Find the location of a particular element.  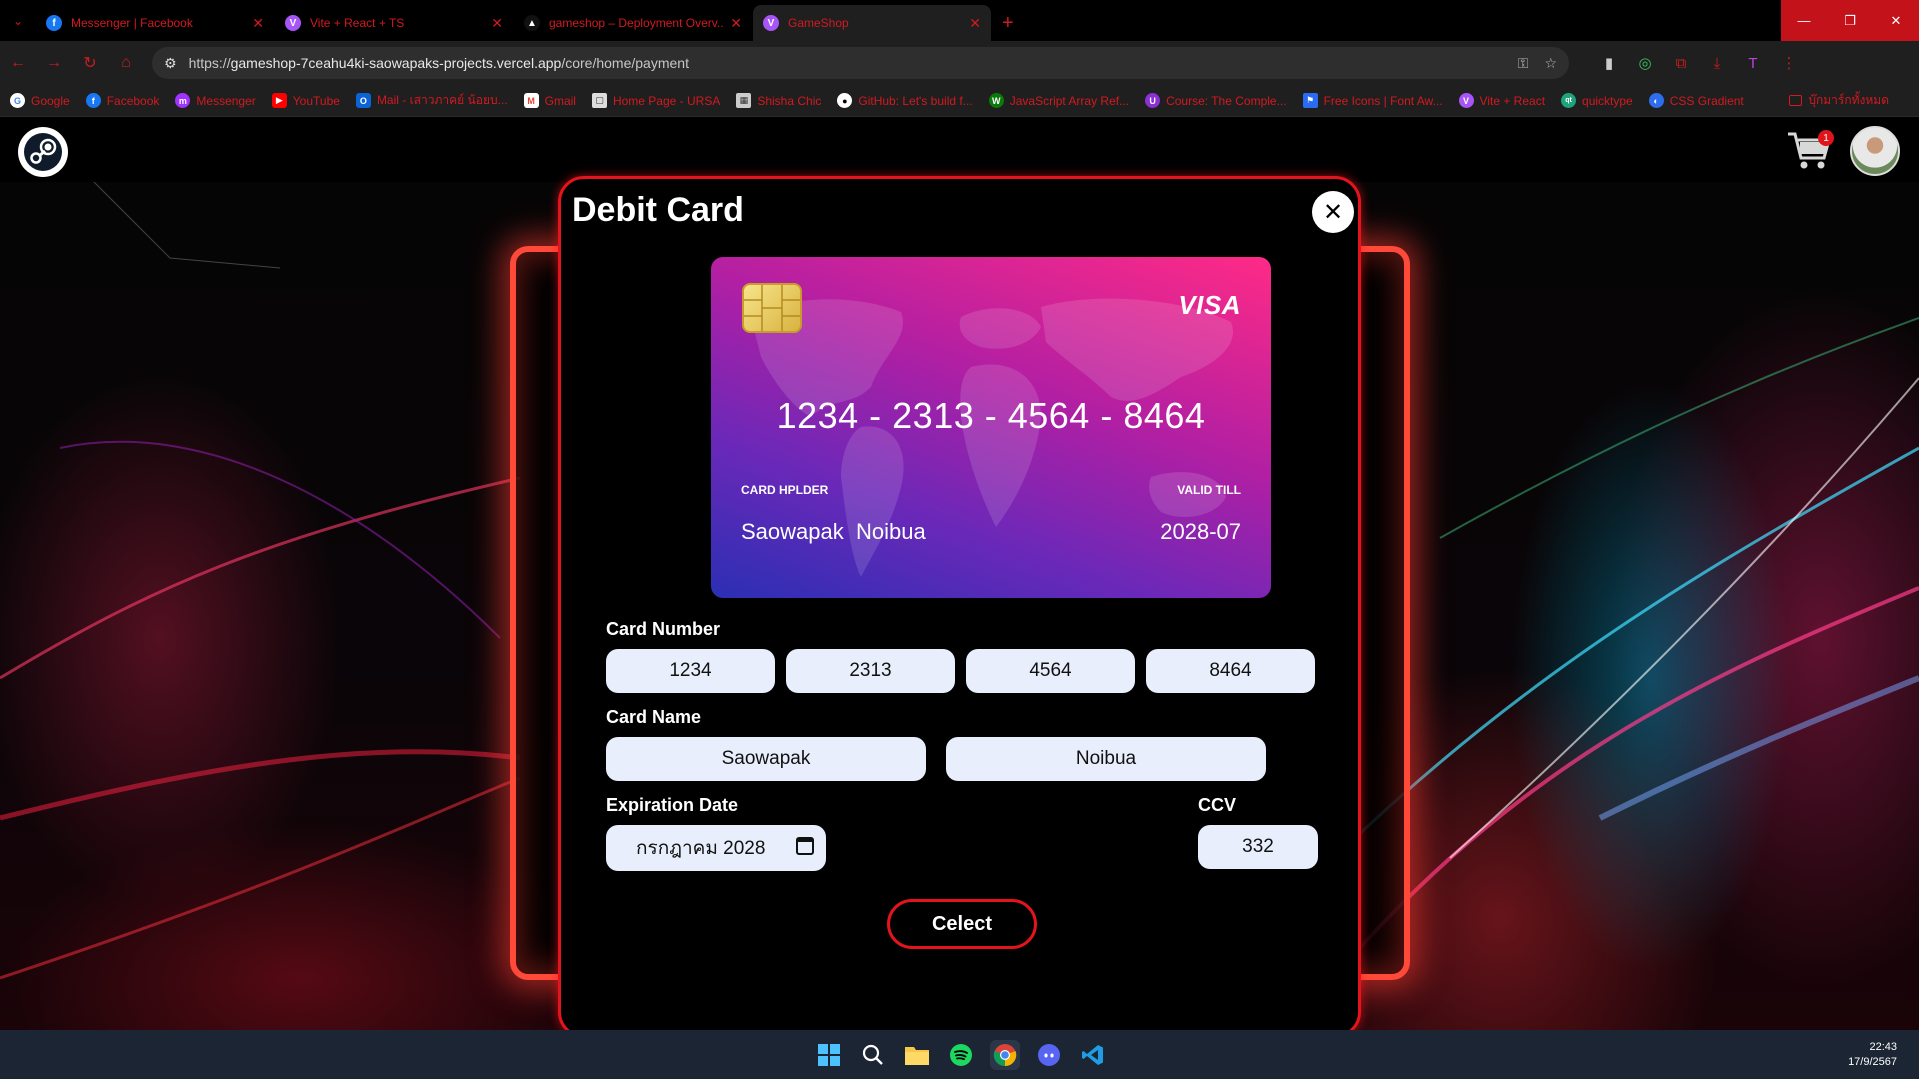

card-number-input-2: 2313 is located at coordinates (870, 671).